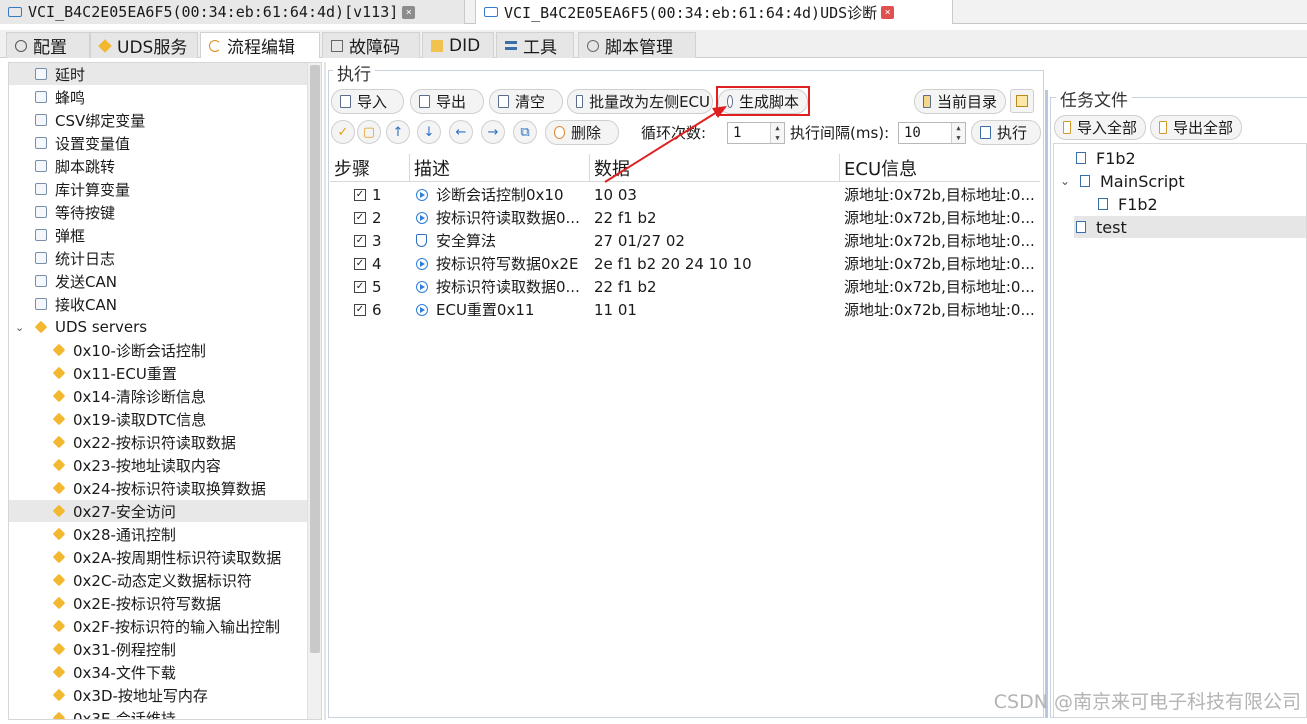 This screenshot has height=724, width=1307. I want to click on task-file-title: 任务文件, so click(1094, 98).